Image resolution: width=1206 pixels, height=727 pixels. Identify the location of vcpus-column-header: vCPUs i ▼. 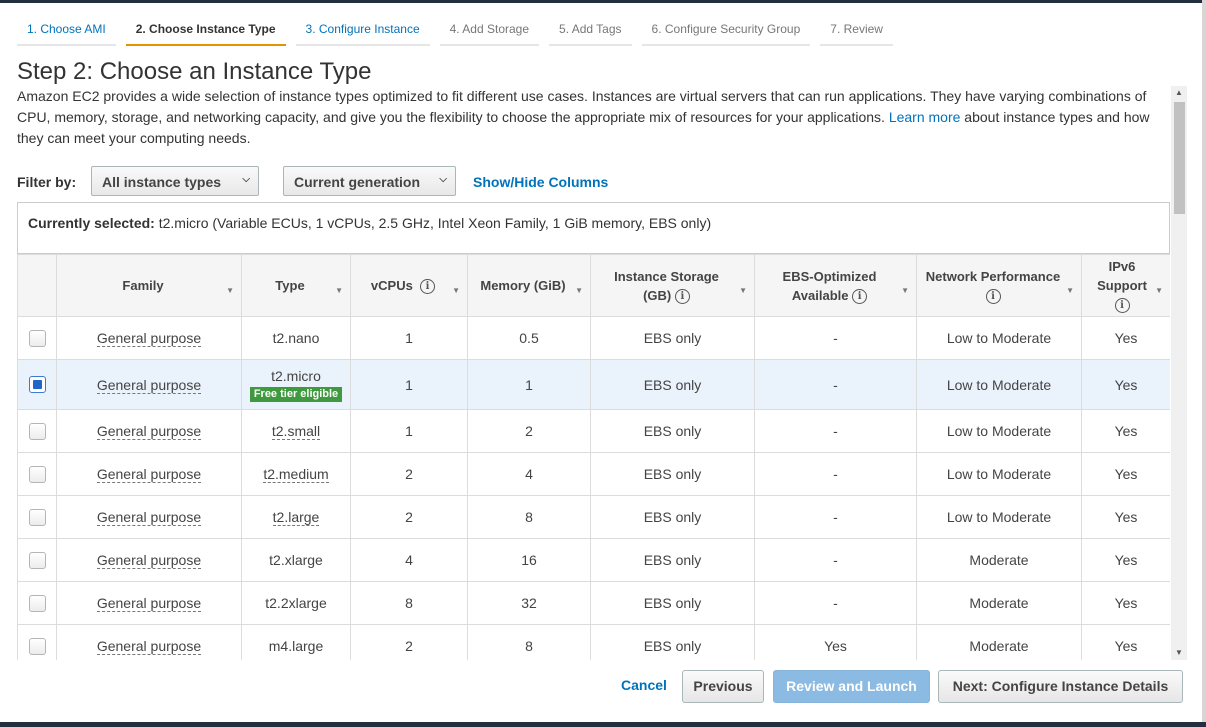
(409, 285).